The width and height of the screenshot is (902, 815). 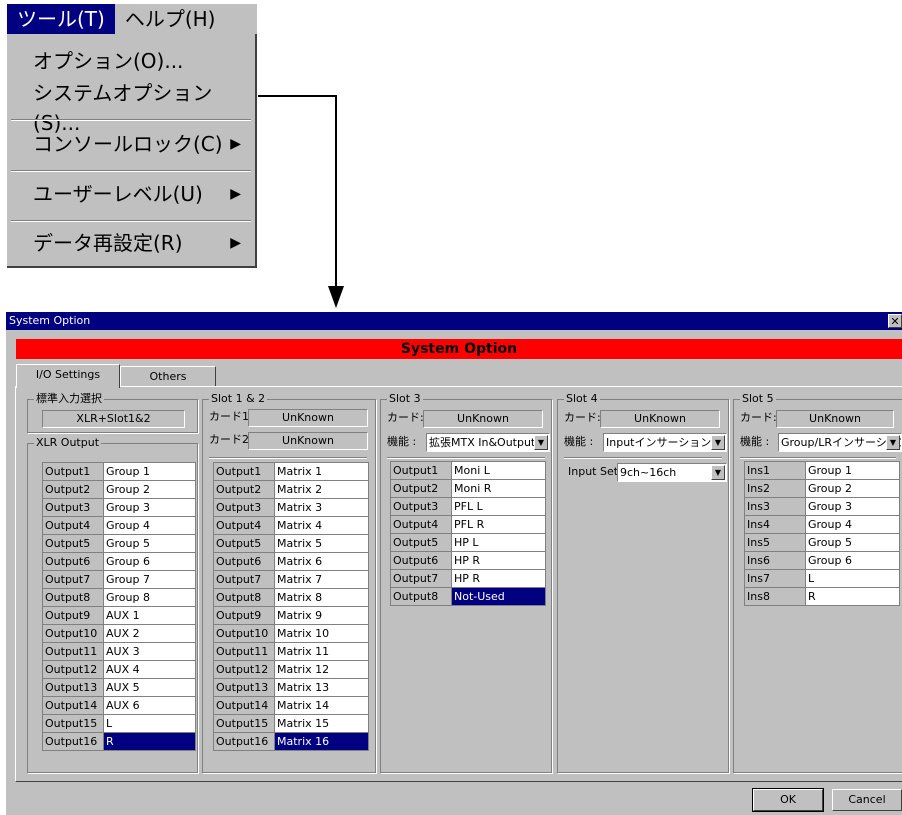 I want to click on row-assignment-cell: AUX 5, so click(x=149, y=687).